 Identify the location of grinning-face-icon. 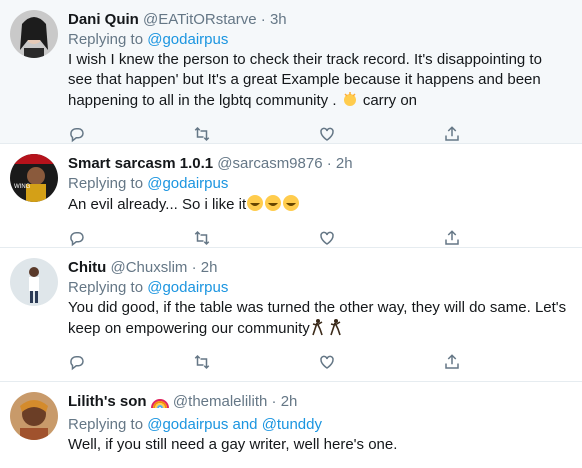
(273, 206).